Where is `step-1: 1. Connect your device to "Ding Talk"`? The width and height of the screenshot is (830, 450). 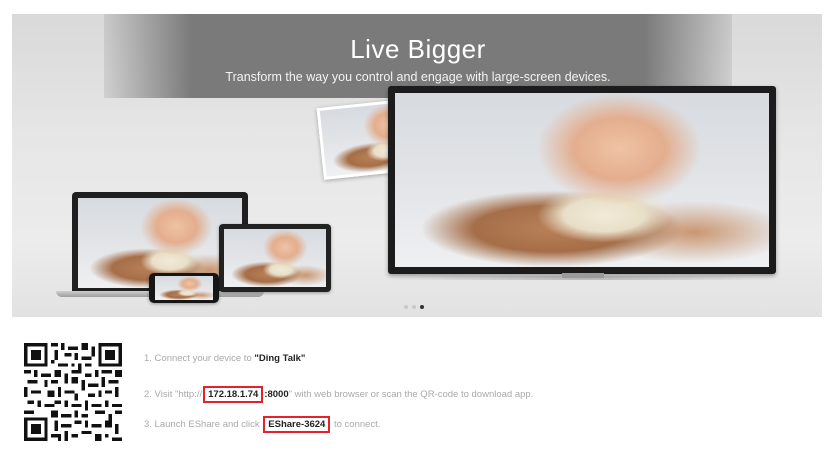
step-1: 1. Connect your device to "Ding Talk" is located at coordinates (224, 358).